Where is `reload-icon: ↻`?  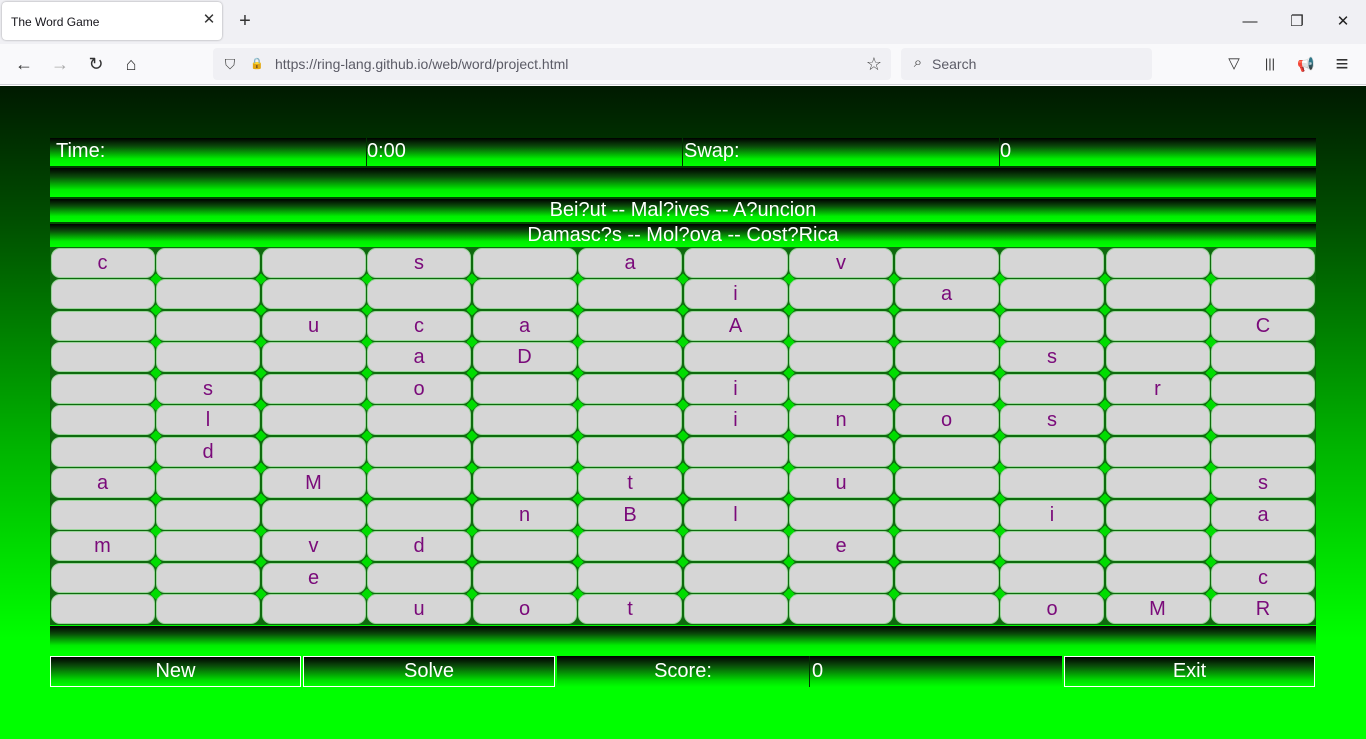
reload-icon: ↻ is located at coordinates (96, 64).